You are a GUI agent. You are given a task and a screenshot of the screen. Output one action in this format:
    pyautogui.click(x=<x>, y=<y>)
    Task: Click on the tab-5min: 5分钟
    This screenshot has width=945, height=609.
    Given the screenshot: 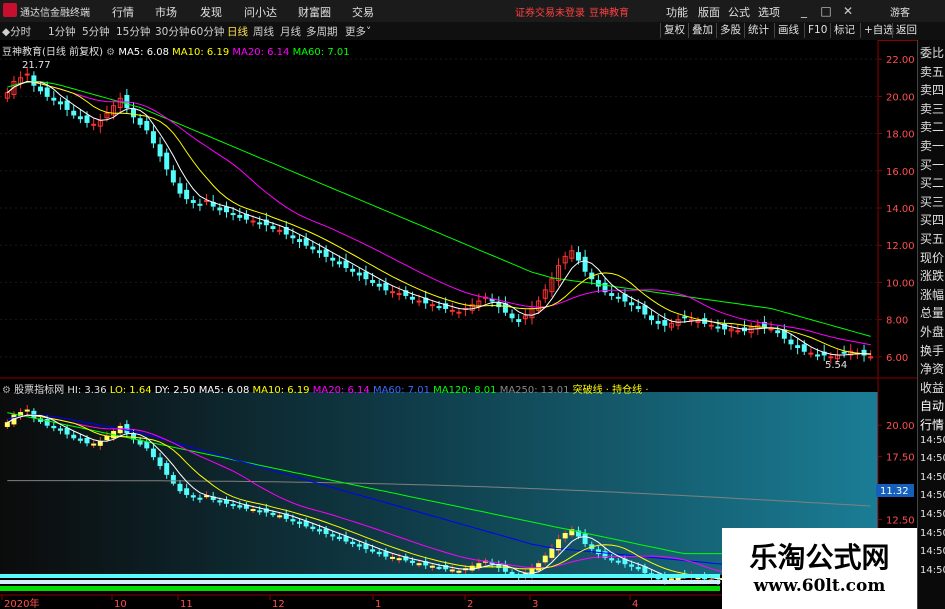 What is the action you would take?
    pyautogui.click(x=96, y=31)
    